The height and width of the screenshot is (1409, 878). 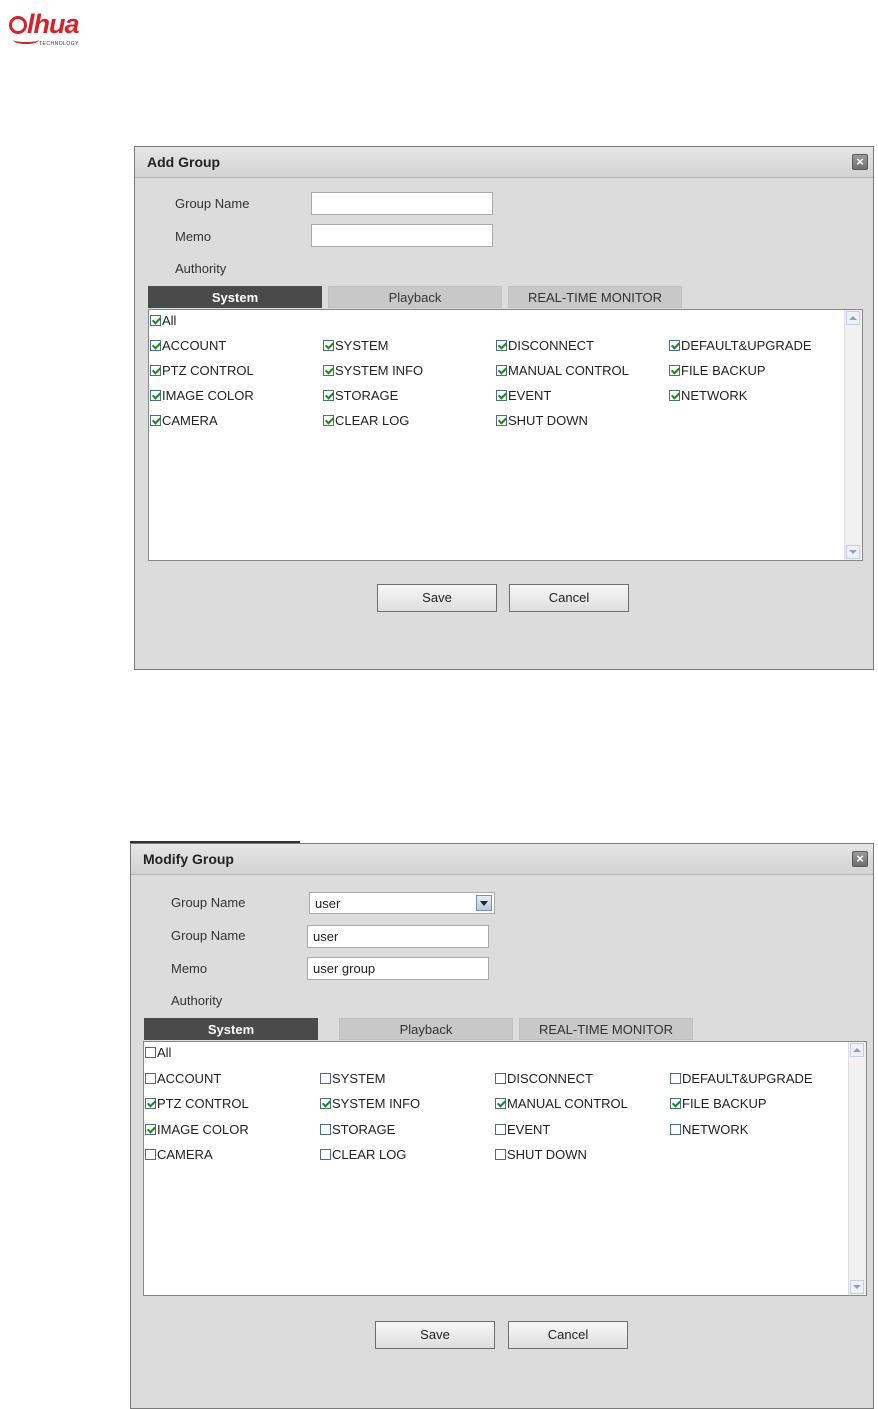 I want to click on group-name-input, so click(x=402, y=203).